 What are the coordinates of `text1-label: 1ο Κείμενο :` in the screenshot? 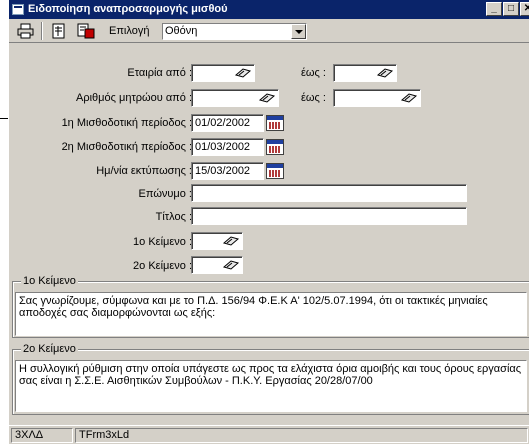 It's located at (162, 242).